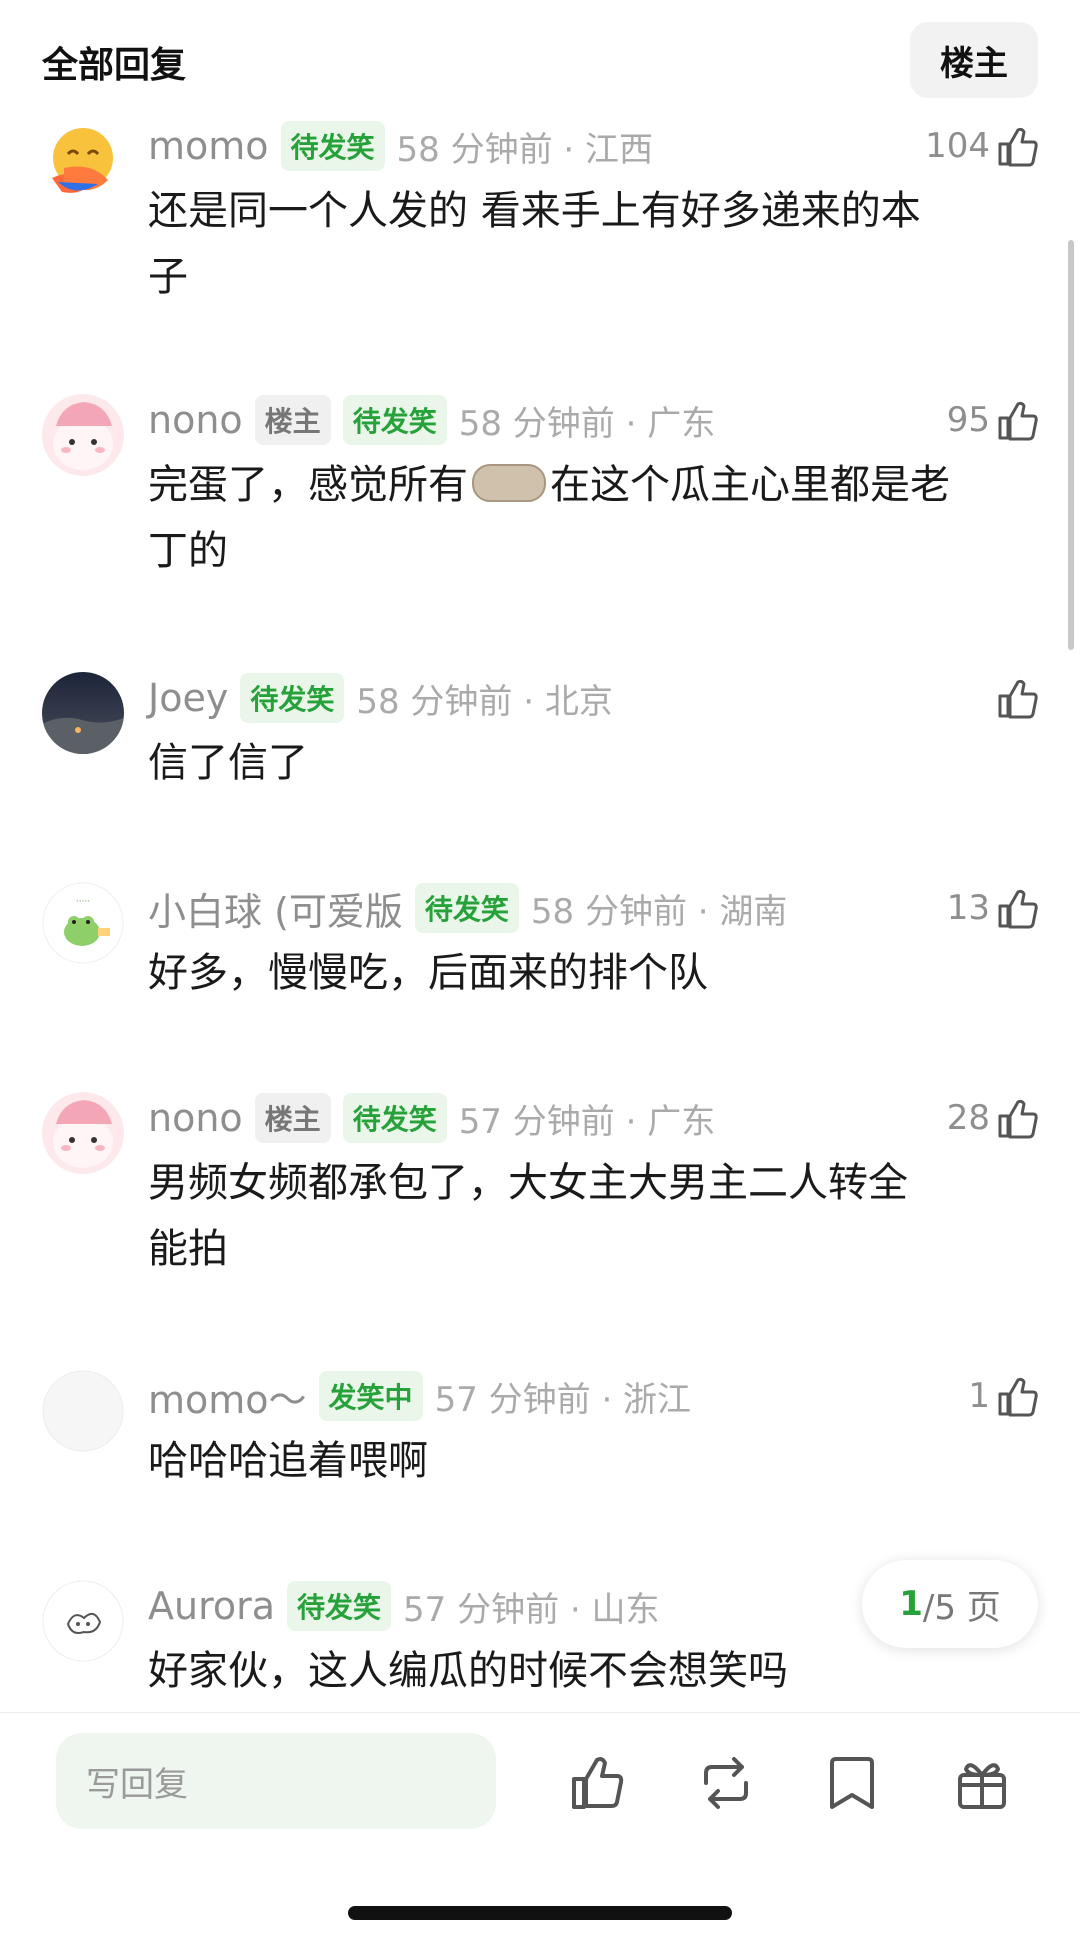 Image resolution: width=1080 pixels, height=1943 pixels. I want to click on pie-emoji-icon, so click(509, 483).